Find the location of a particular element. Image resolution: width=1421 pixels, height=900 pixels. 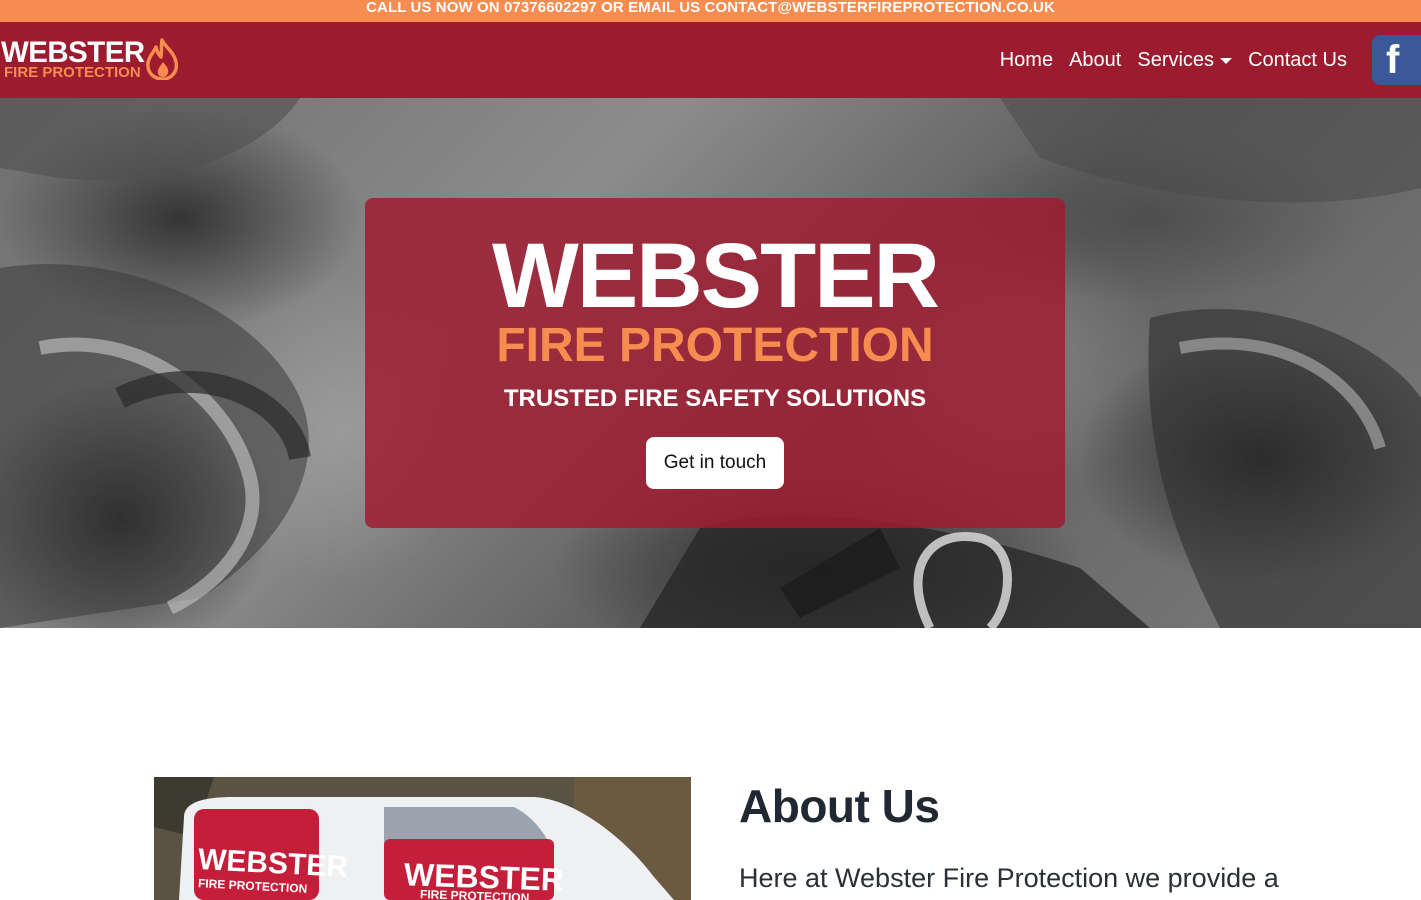

nav-about: About is located at coordinates (1095, 60).